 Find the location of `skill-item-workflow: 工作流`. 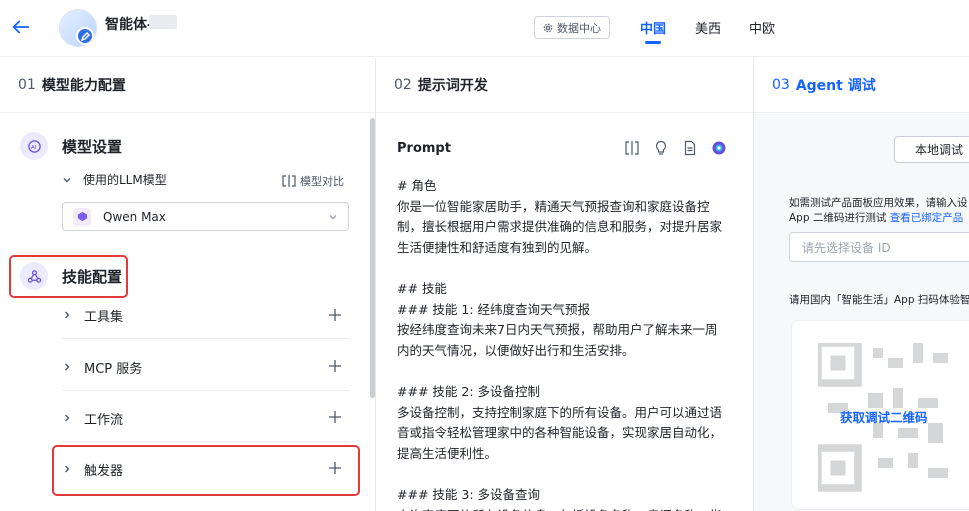

skill-item-workflow: 工作流 is located at coordinates (103, 418).